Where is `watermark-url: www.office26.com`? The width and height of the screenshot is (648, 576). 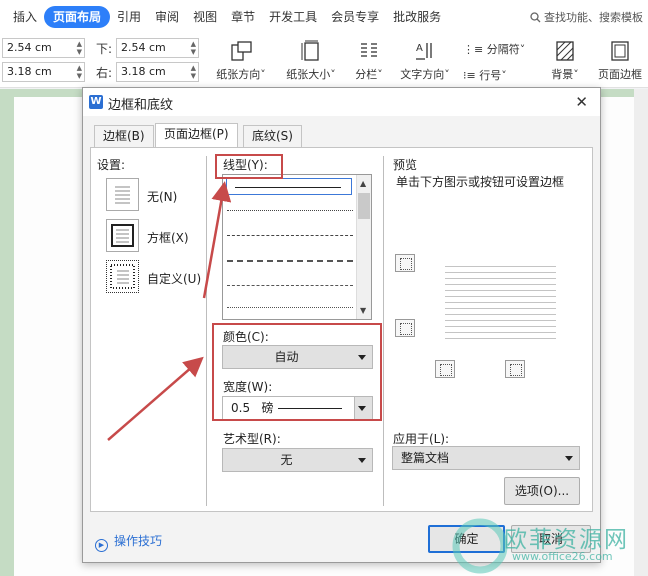
watermark-url: www.office26.com is located at coordinates (562, 556).